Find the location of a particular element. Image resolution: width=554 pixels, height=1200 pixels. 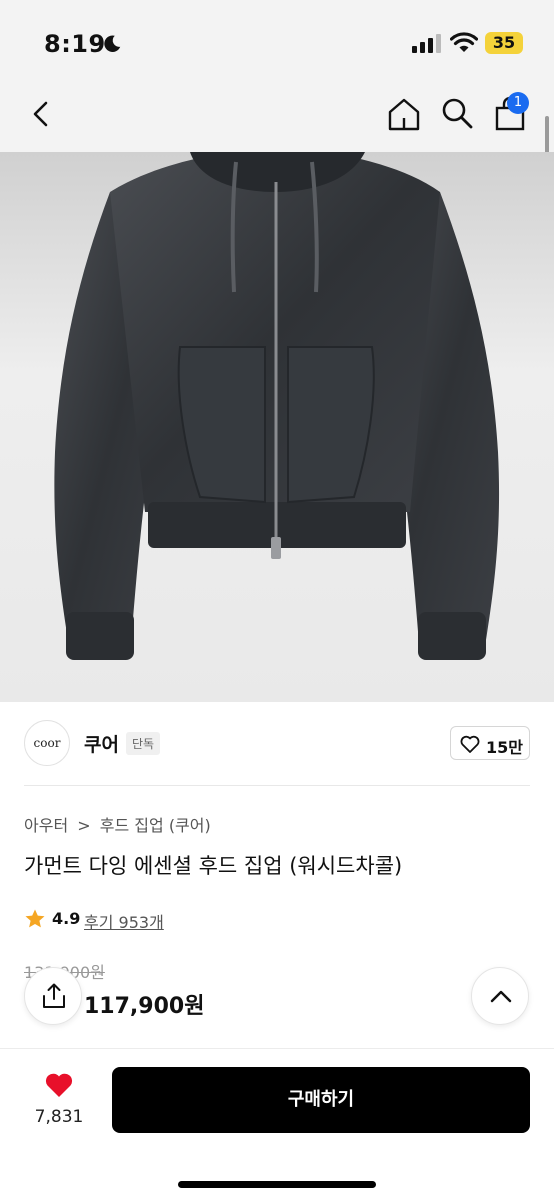

brand-row: coor 쿠어 단독 15만 is located at coordinates (277, 743).